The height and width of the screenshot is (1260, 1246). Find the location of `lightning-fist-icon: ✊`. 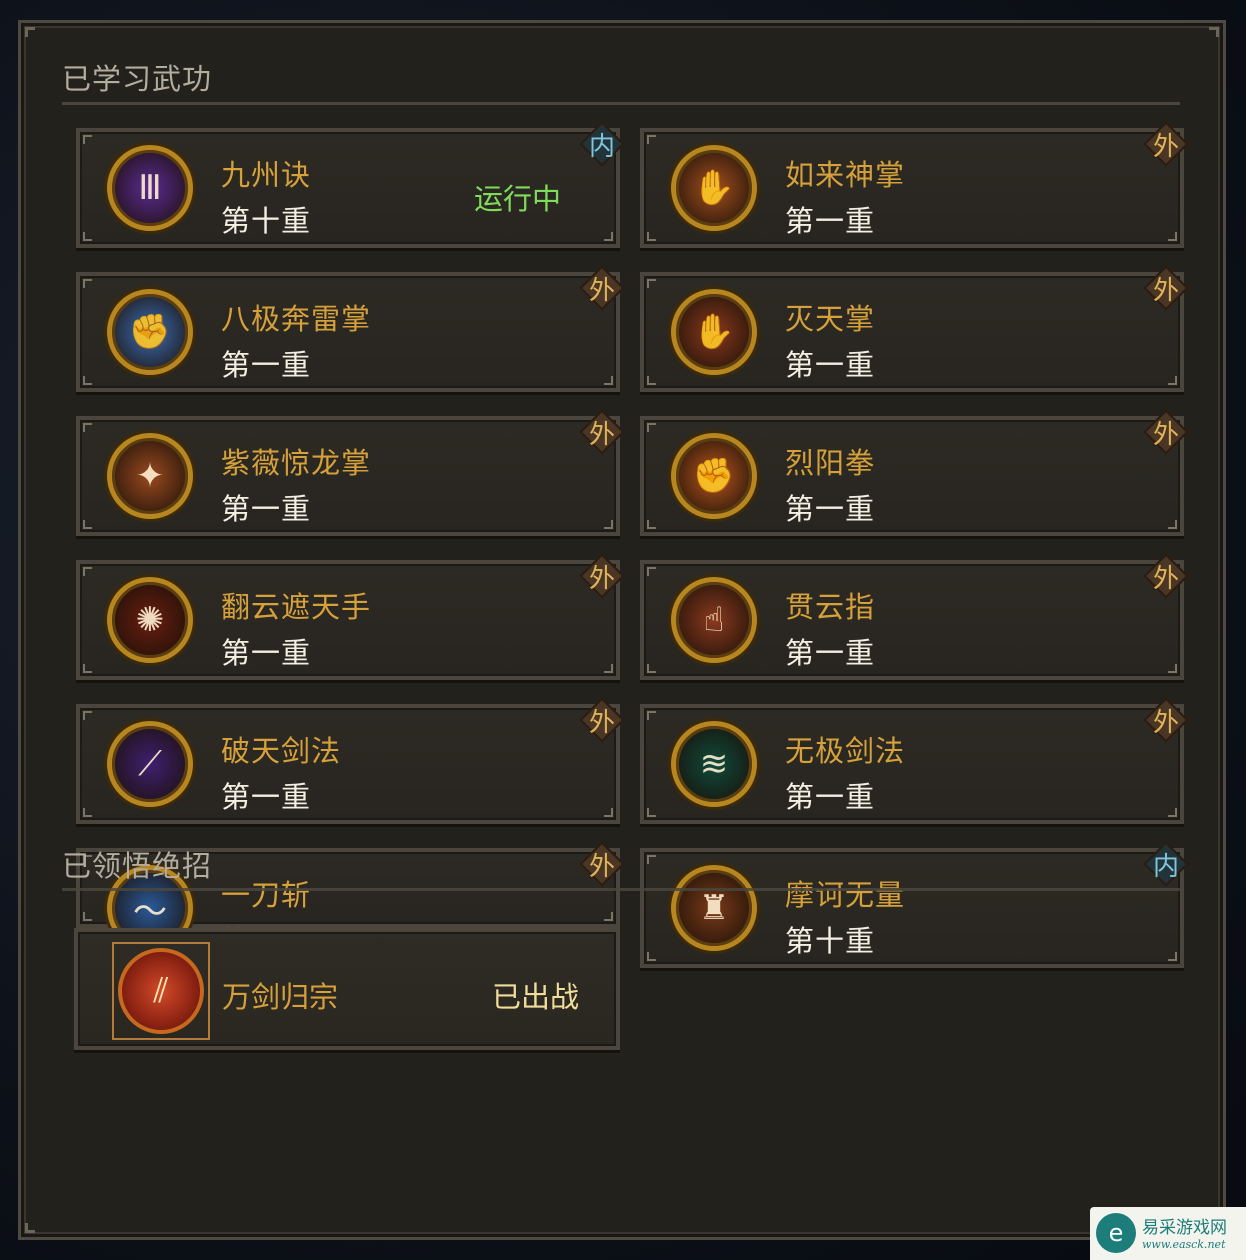

lightning-fist-icon: ✊ is located at coordinates (150, 332).